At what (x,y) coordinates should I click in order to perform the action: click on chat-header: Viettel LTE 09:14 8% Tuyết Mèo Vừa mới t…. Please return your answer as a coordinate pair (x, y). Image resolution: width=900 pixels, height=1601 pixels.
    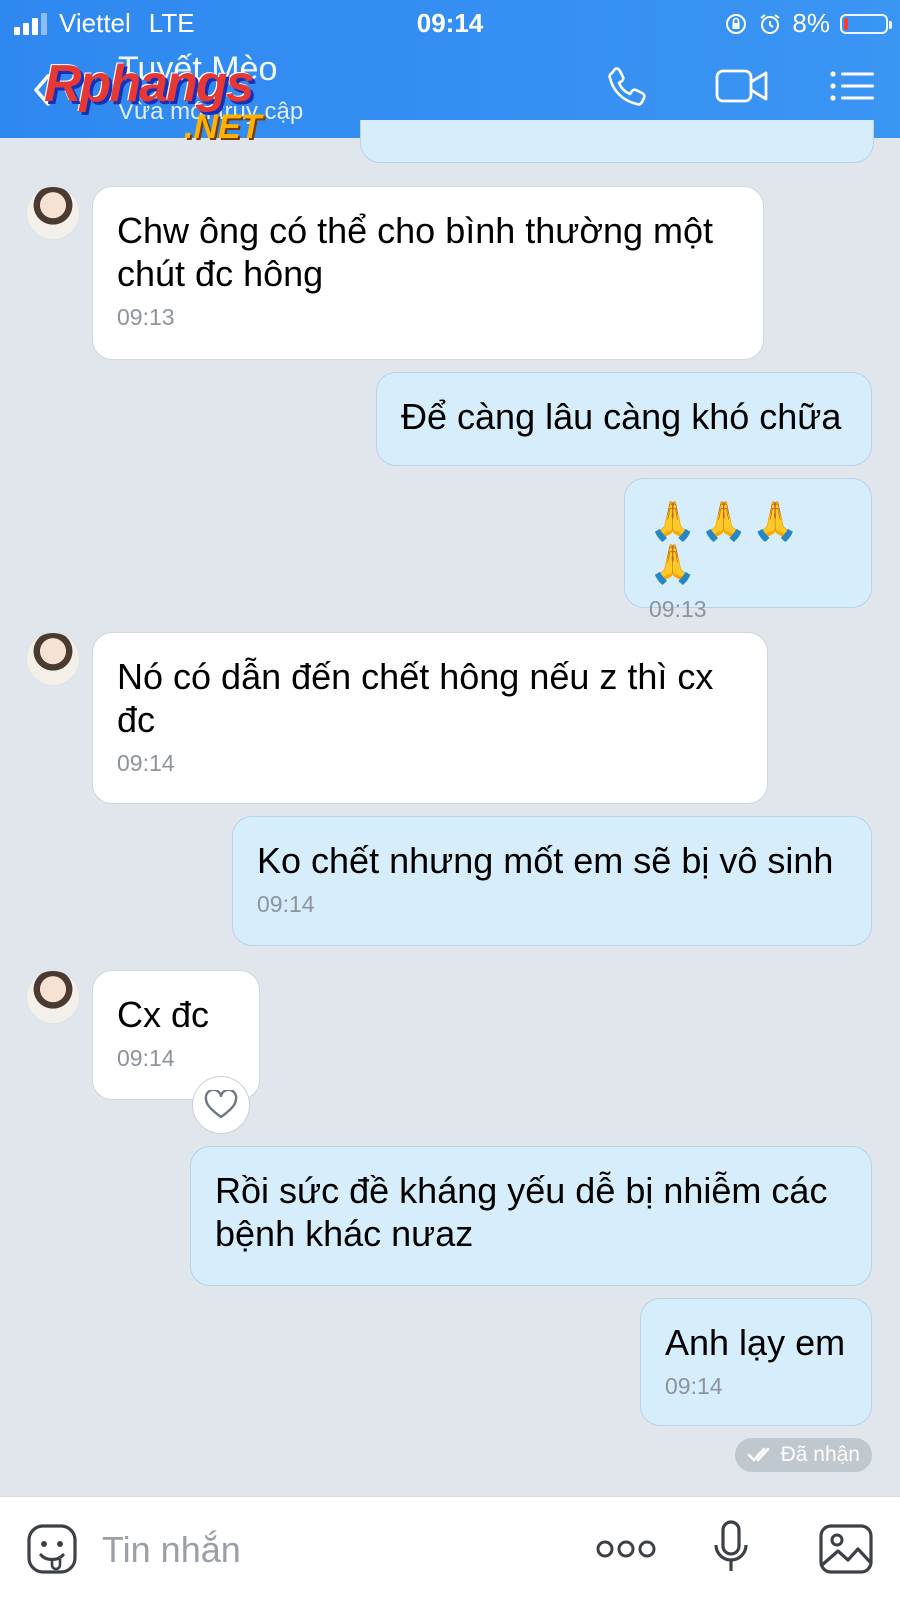
    Looking at the image, I should click on (450, 72).